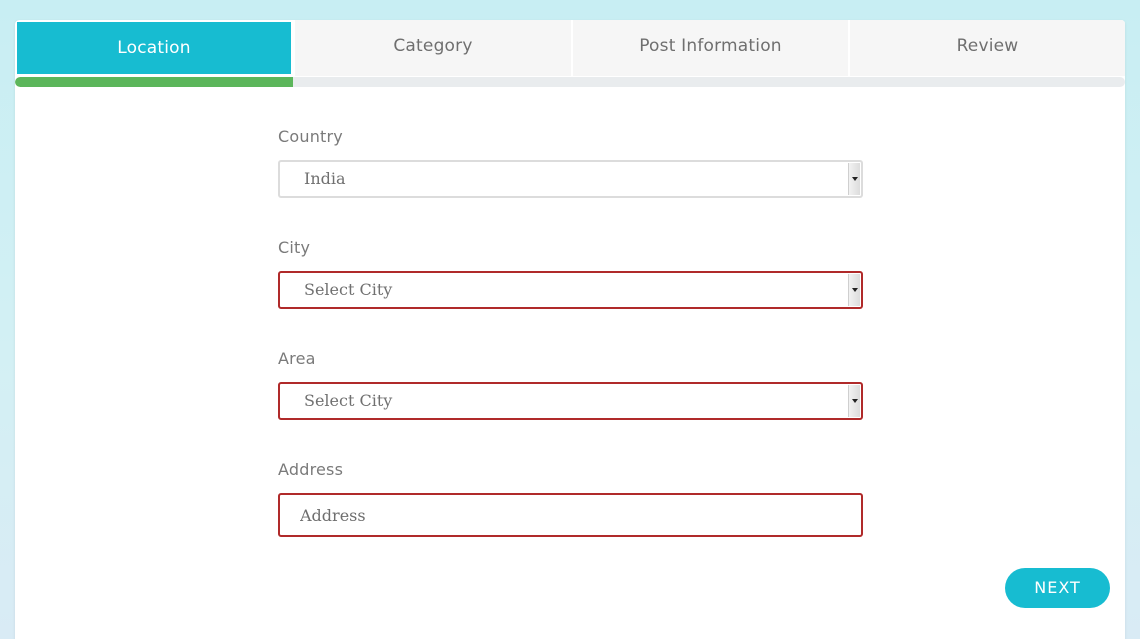  Describe the element at coordinates (570, 401) in the screenshot. I see `area-select: Select City` at that location.